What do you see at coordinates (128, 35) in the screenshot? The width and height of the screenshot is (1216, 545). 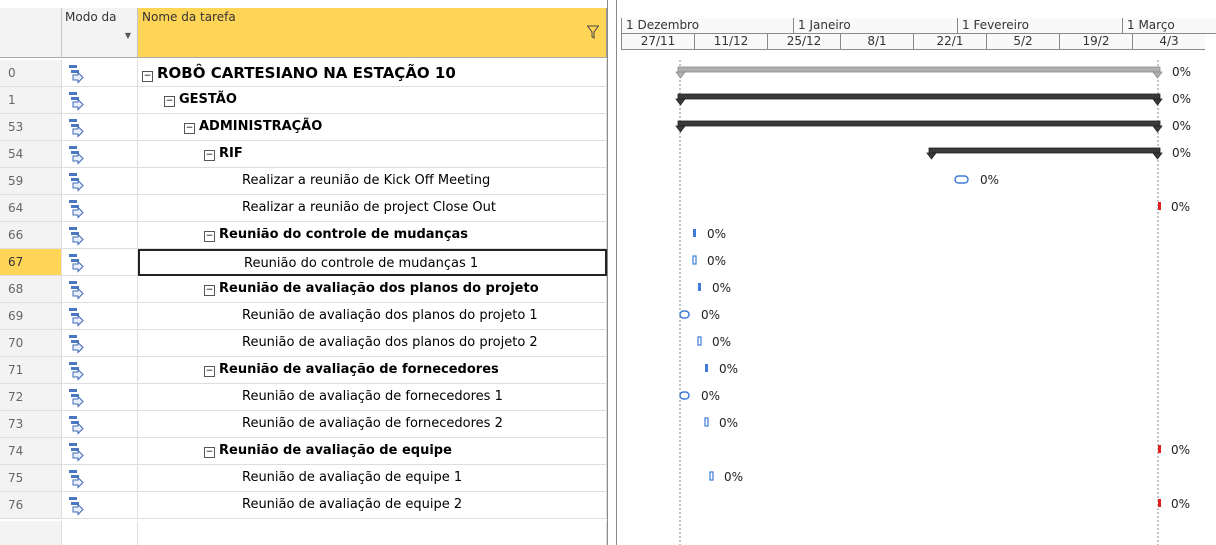 I see `triangle-down-icon: ▼` at bounding box center [128, 35].